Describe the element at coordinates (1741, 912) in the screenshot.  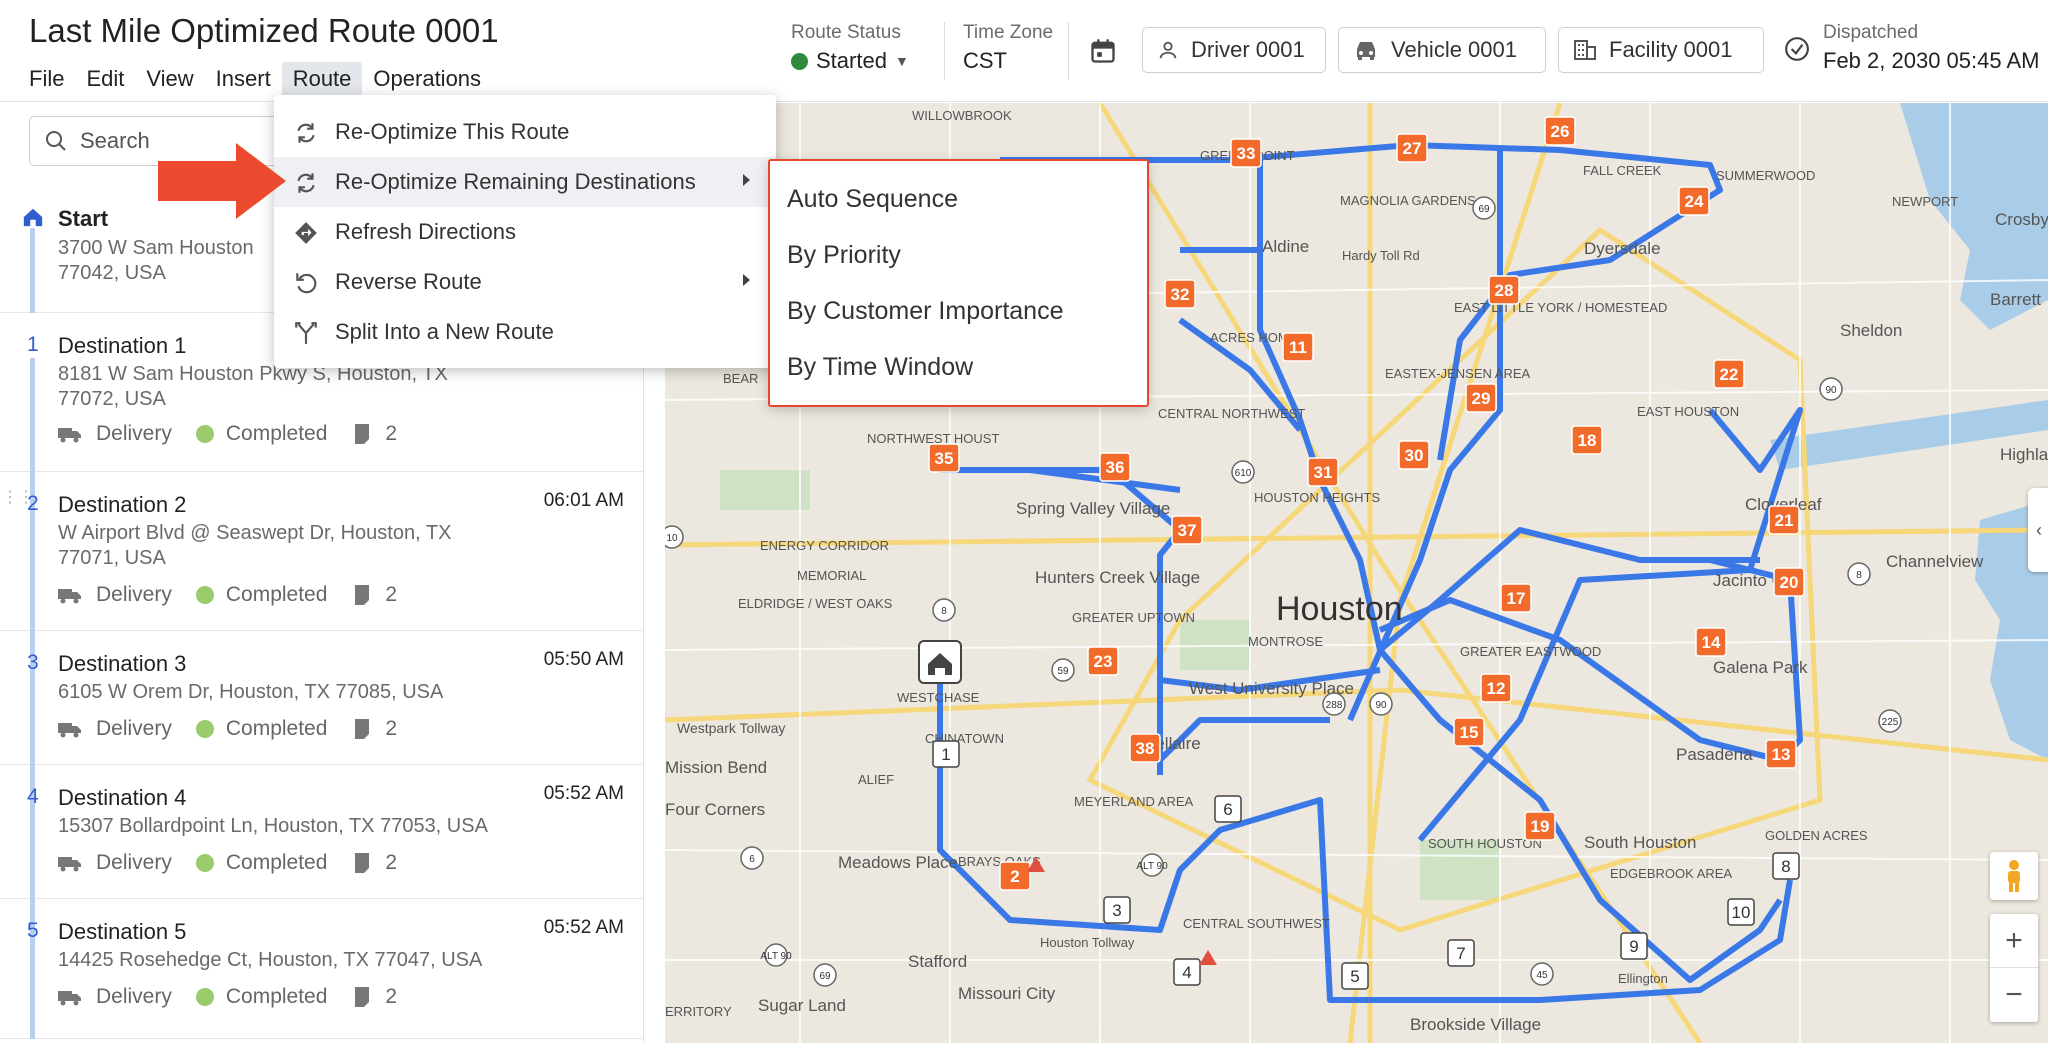
I see `completed-marker-10: 10` at that location.